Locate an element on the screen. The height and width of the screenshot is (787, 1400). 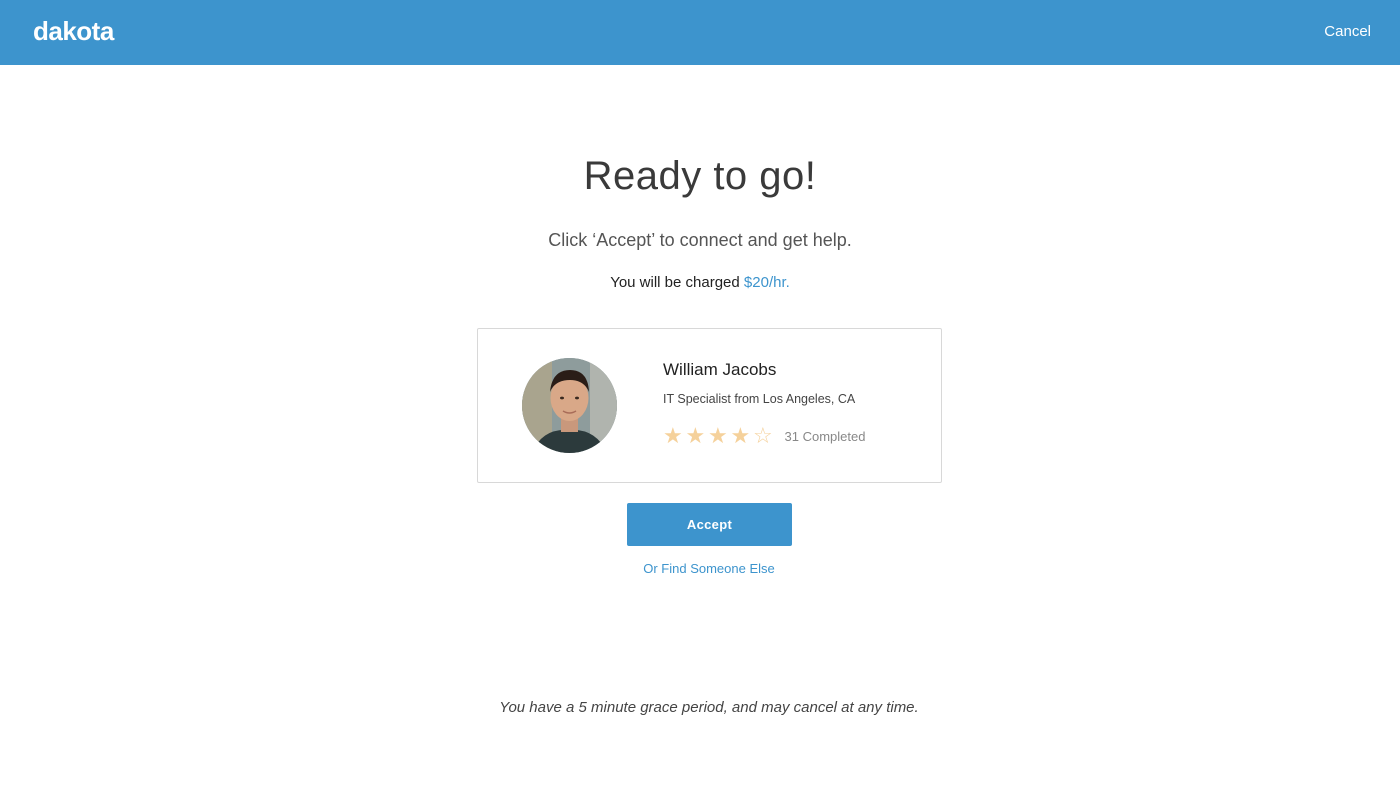
avatar is located at coordinates (569, 405).